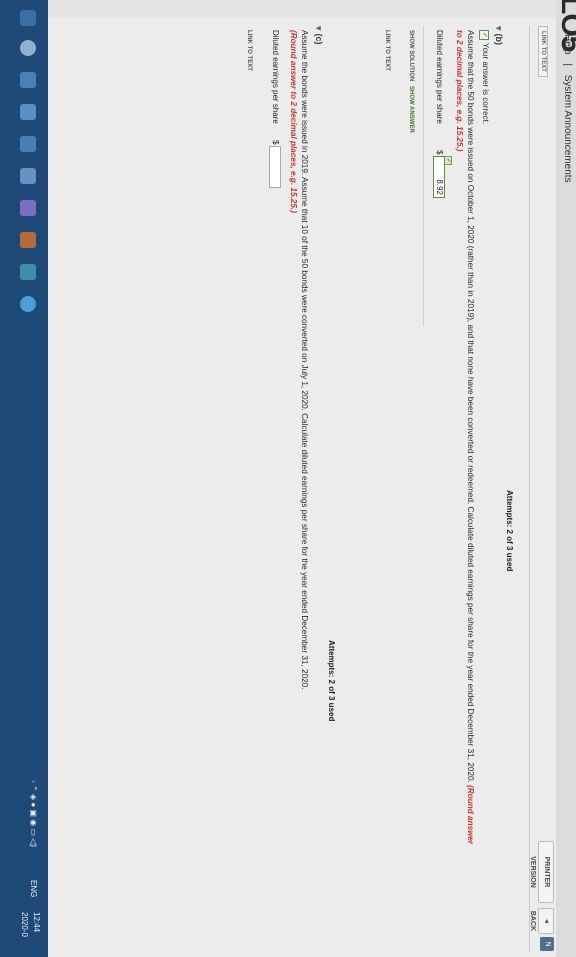 This screenshot has width=576, height=957. I want to click on show-solution-button: SHOW SOLUTION, so click(411, 55).